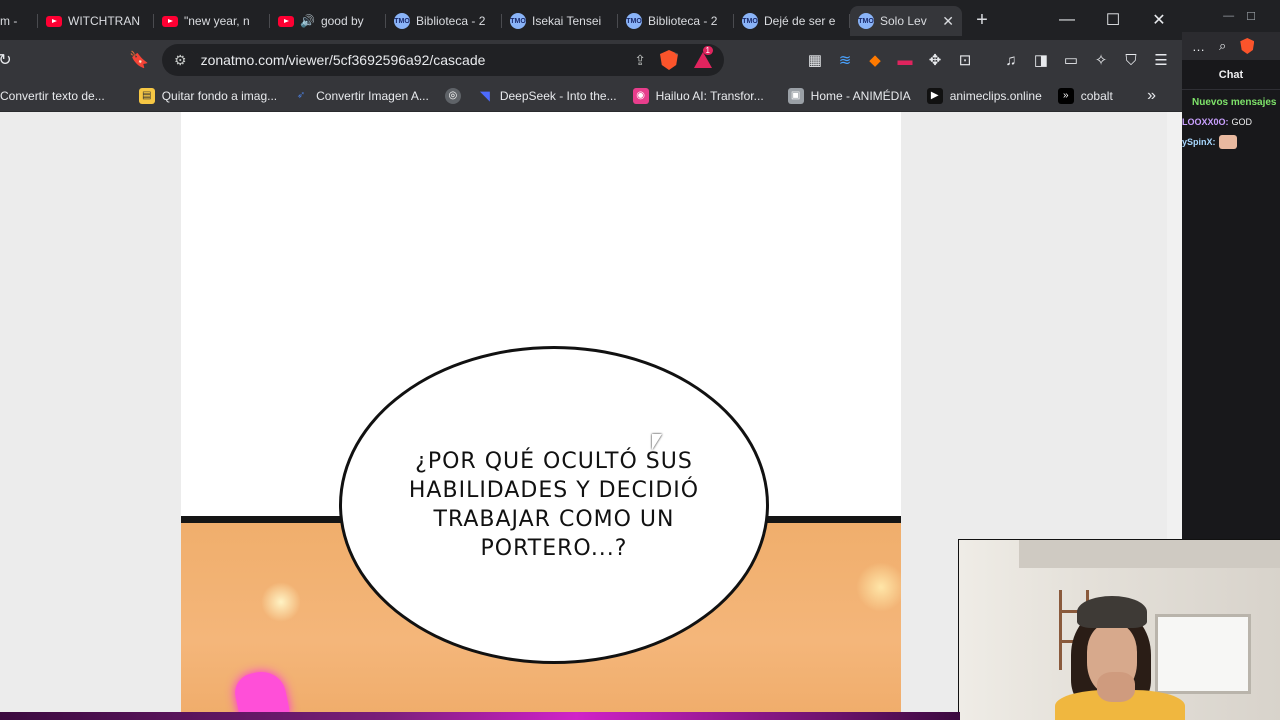 This screenshot has height=720, width=1280. Describe the element at coordinates (1112, 612) in the screenshot. I see `webcam-person-cap` at that location.